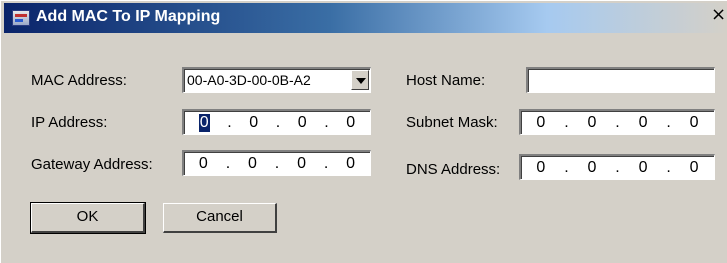 This screenshot has width=727, height=263. What do you see at coordinates (92, 164) in the screenshot?
I see `gateway-address-label: Gateway Address:` at bounding box center [92, 164].